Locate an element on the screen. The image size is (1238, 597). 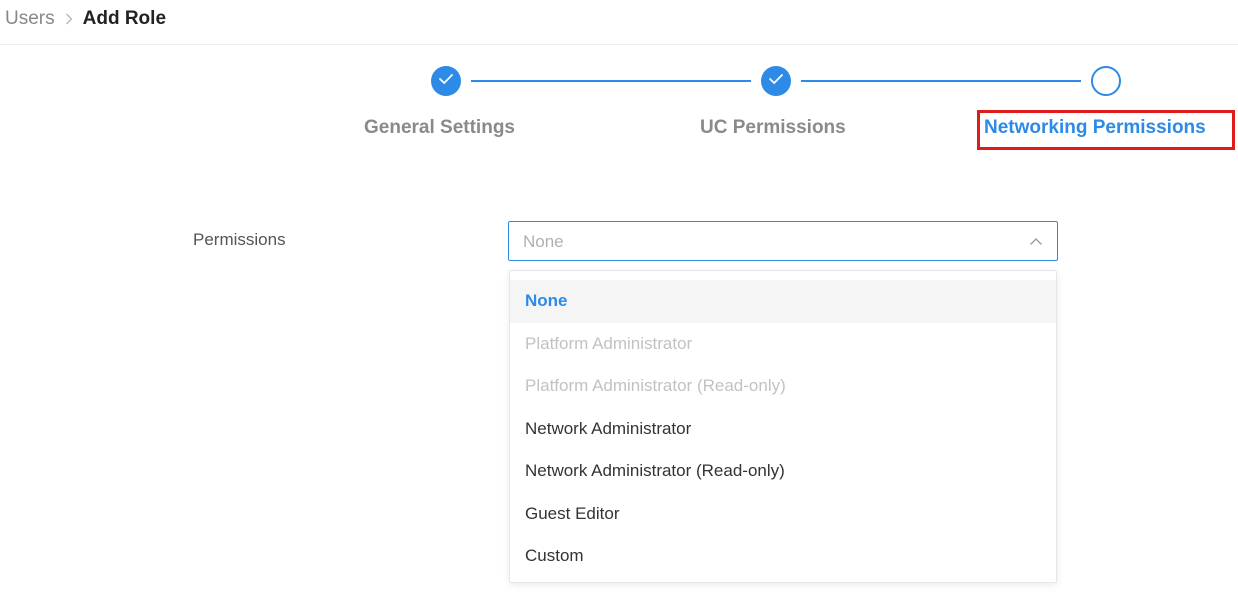
permissions-label: Permissions is located at coordinates (239, 239).